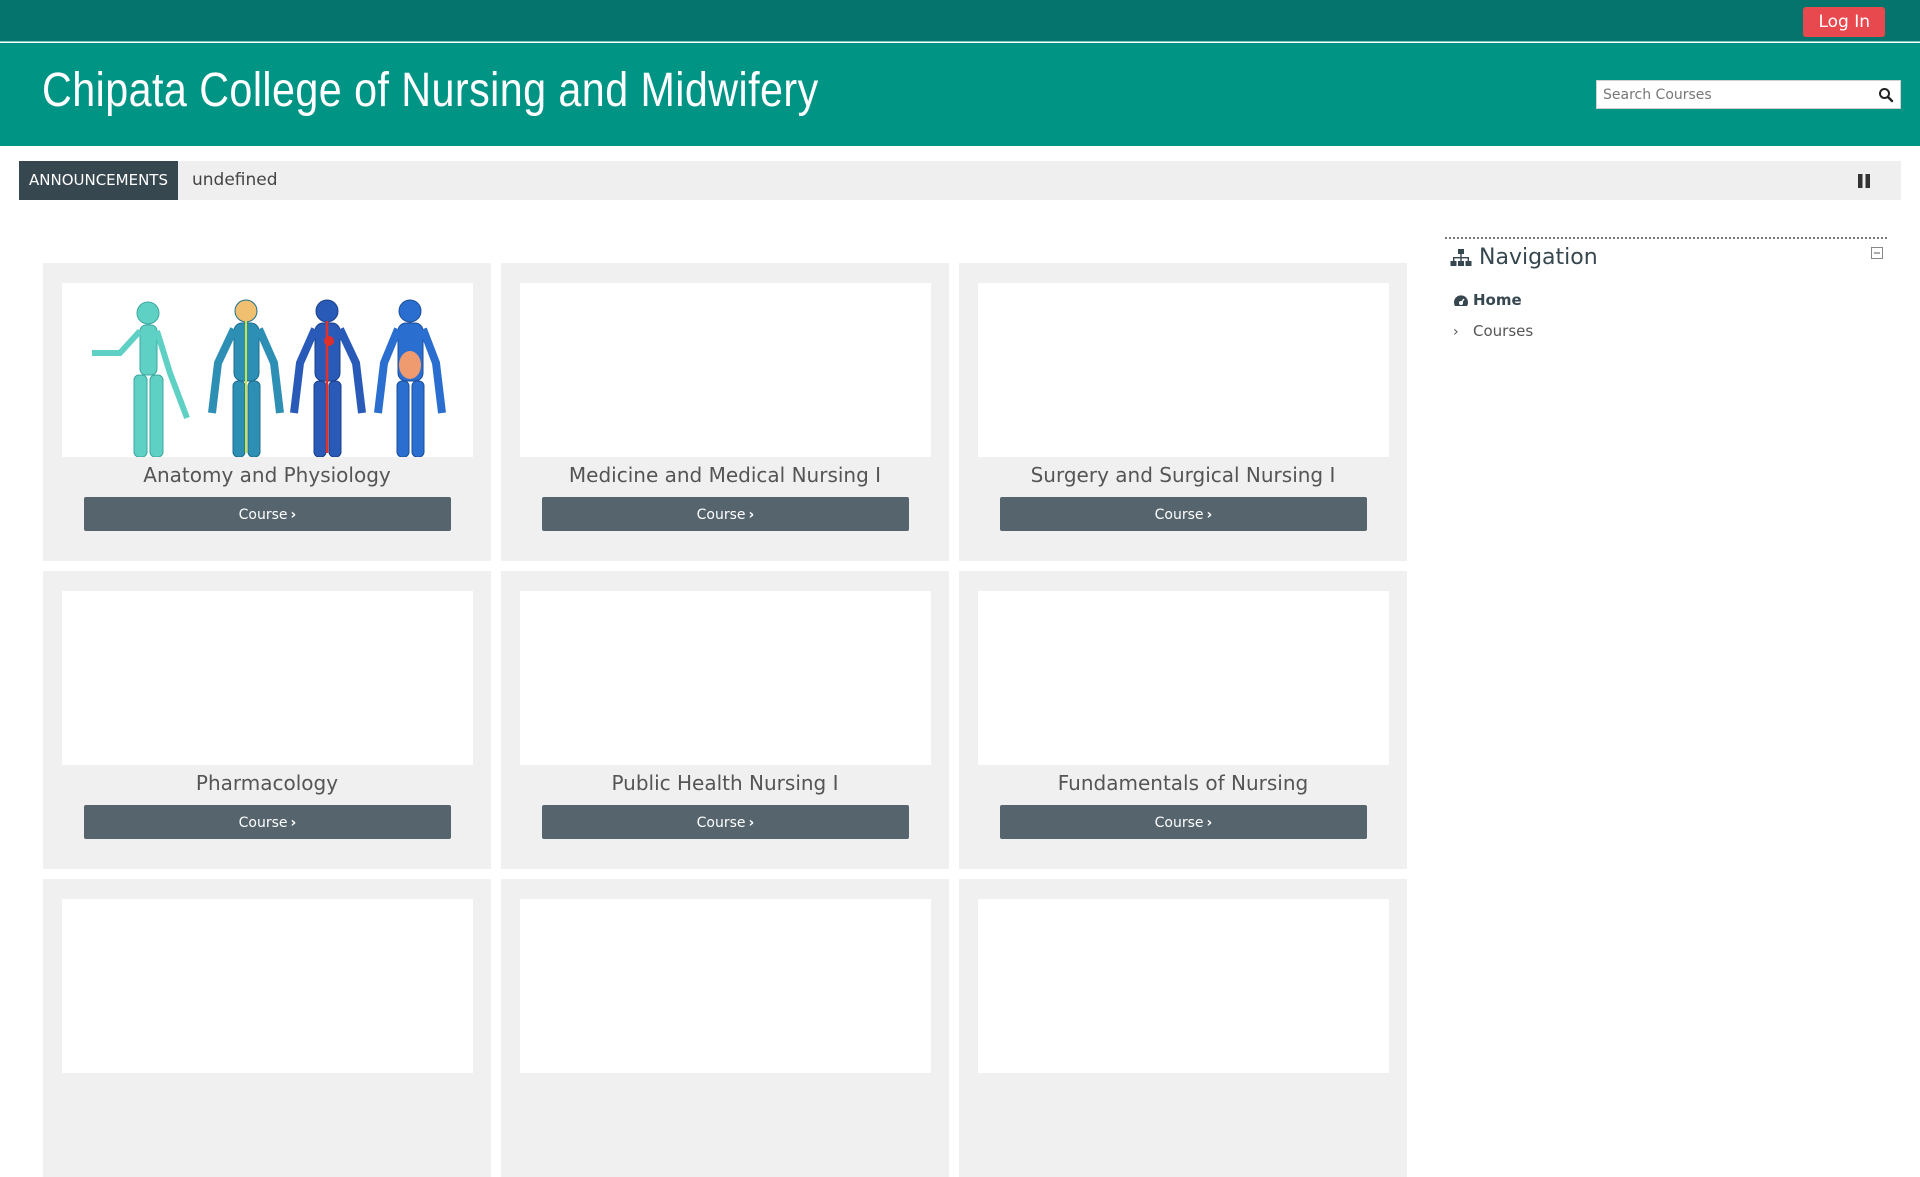 This screenshot has height=1177, width=1920. I want to click on nav-item-label: Home, so click(1497, 300).